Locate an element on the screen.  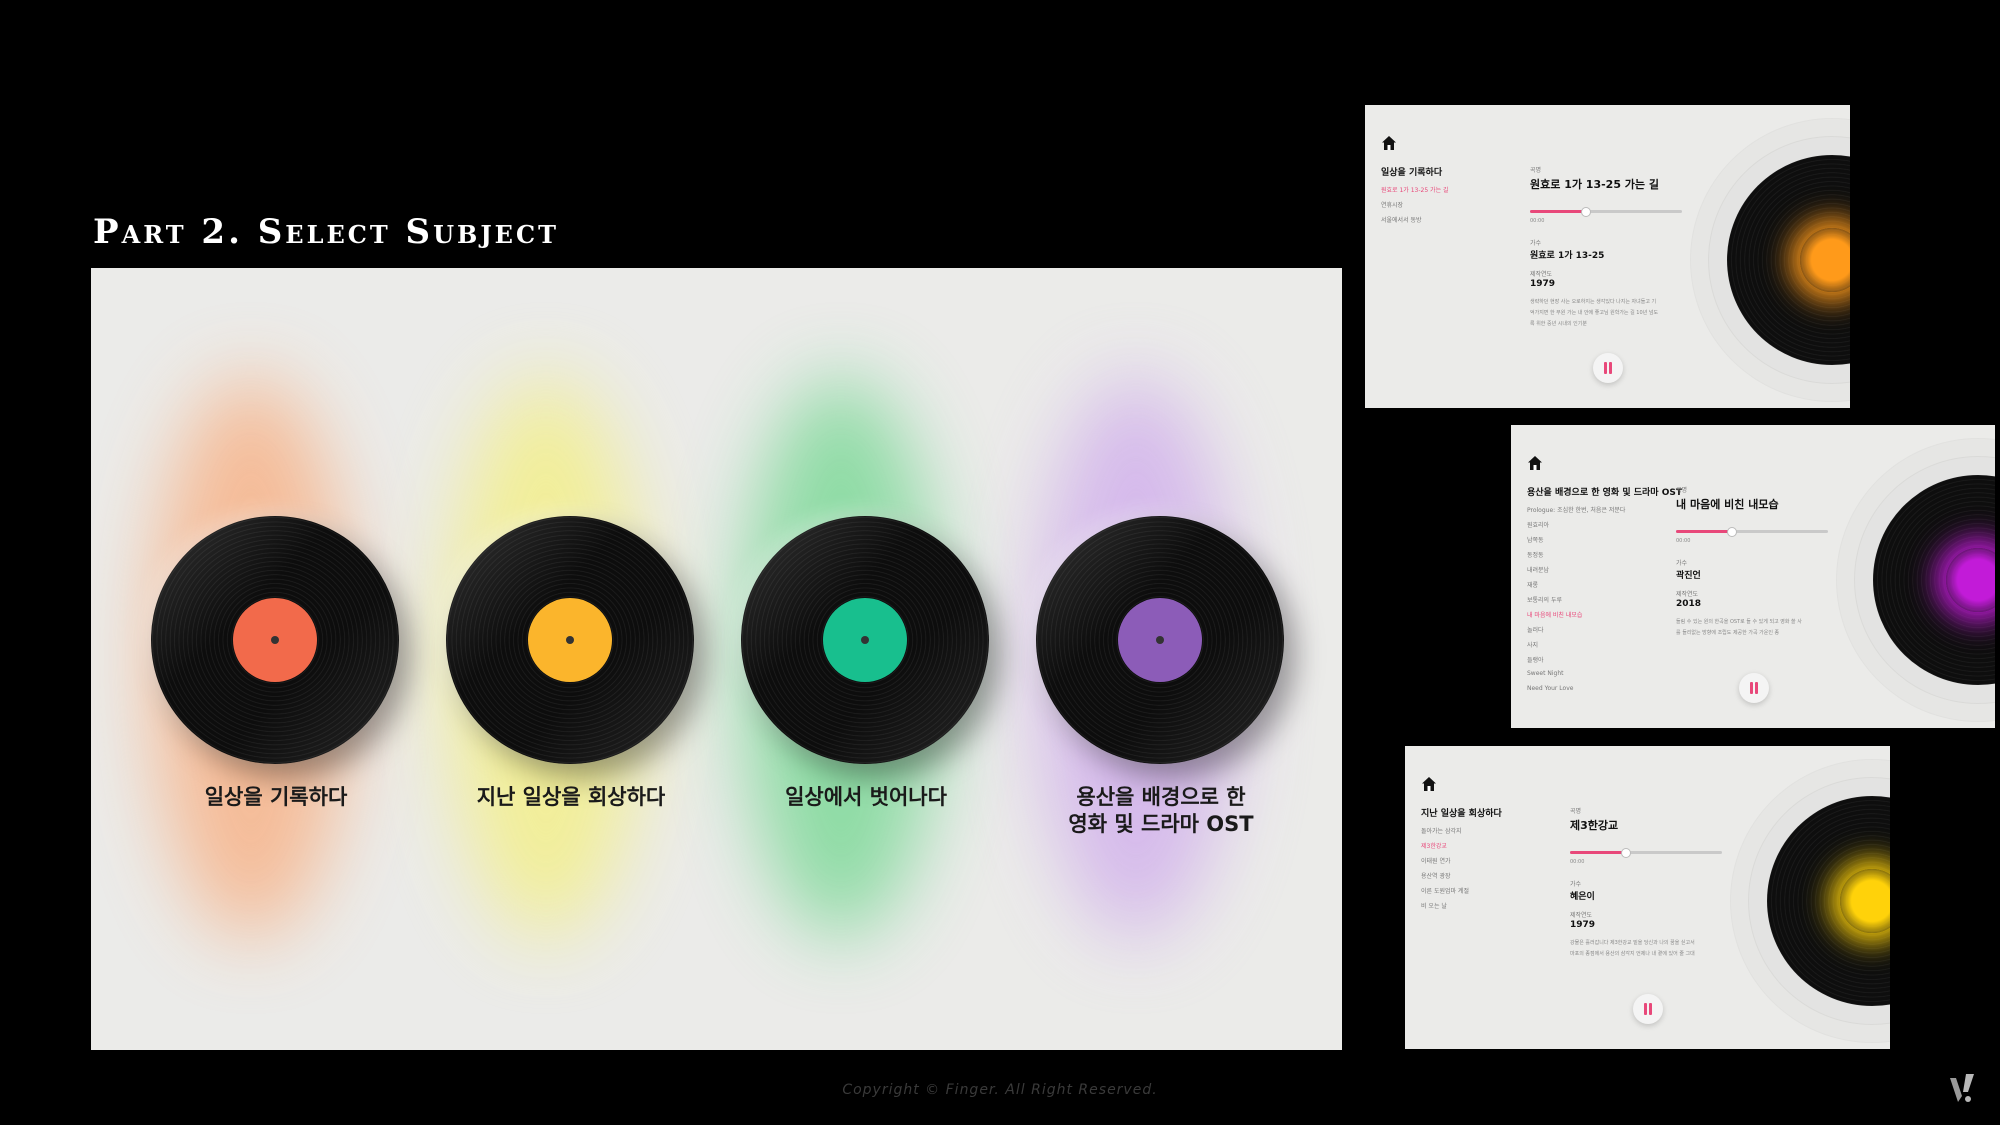
playlist-item: Need Your Love is located at coordinates (1576, 692).